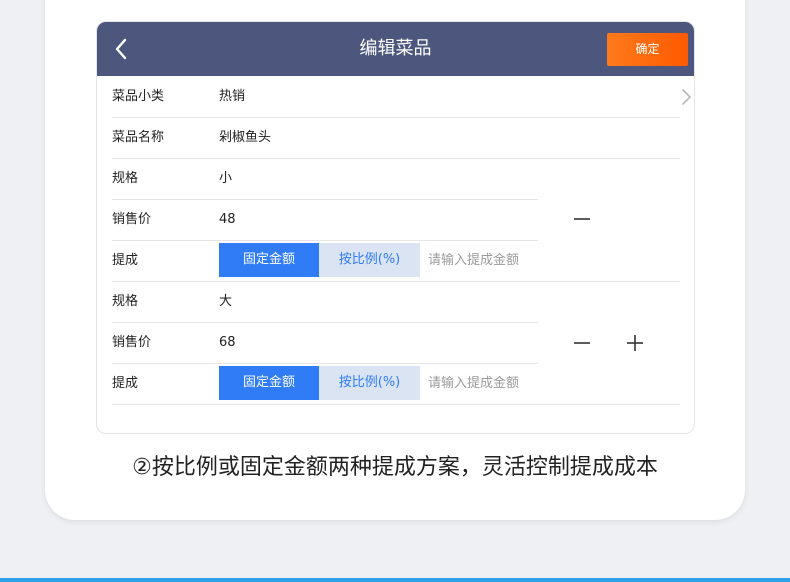  Describe the element at coordinates (396, 404) in the screenshot. I see `divider` at that location.